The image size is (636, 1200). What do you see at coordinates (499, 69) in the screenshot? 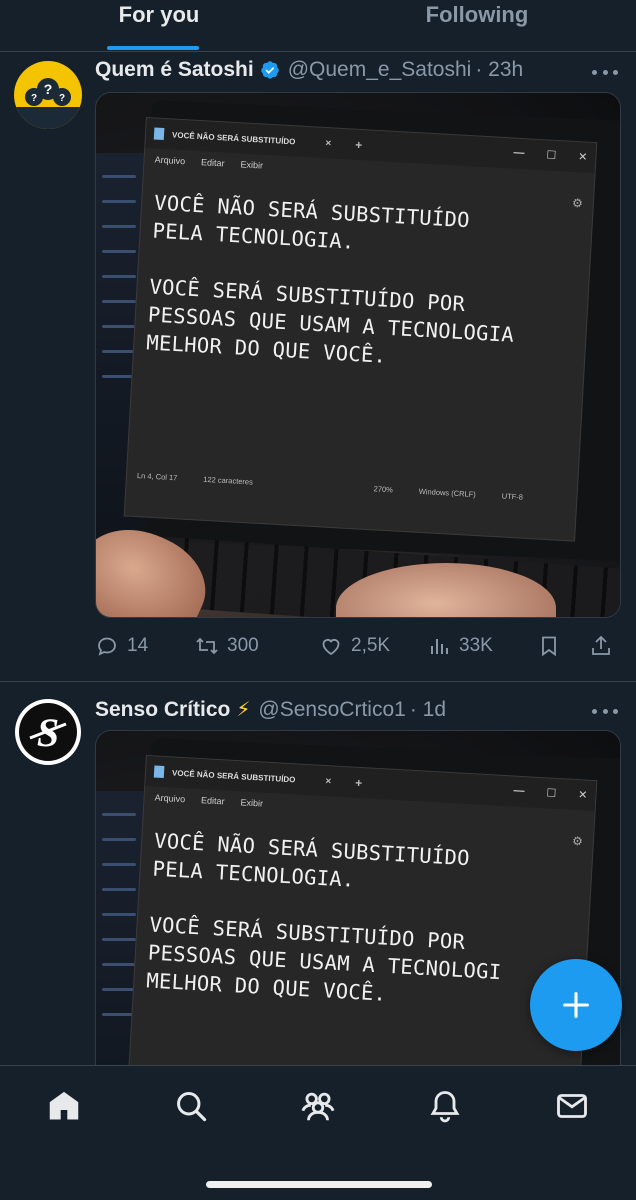
I see `post-time: · 23h` at bounding box center [499, 69].